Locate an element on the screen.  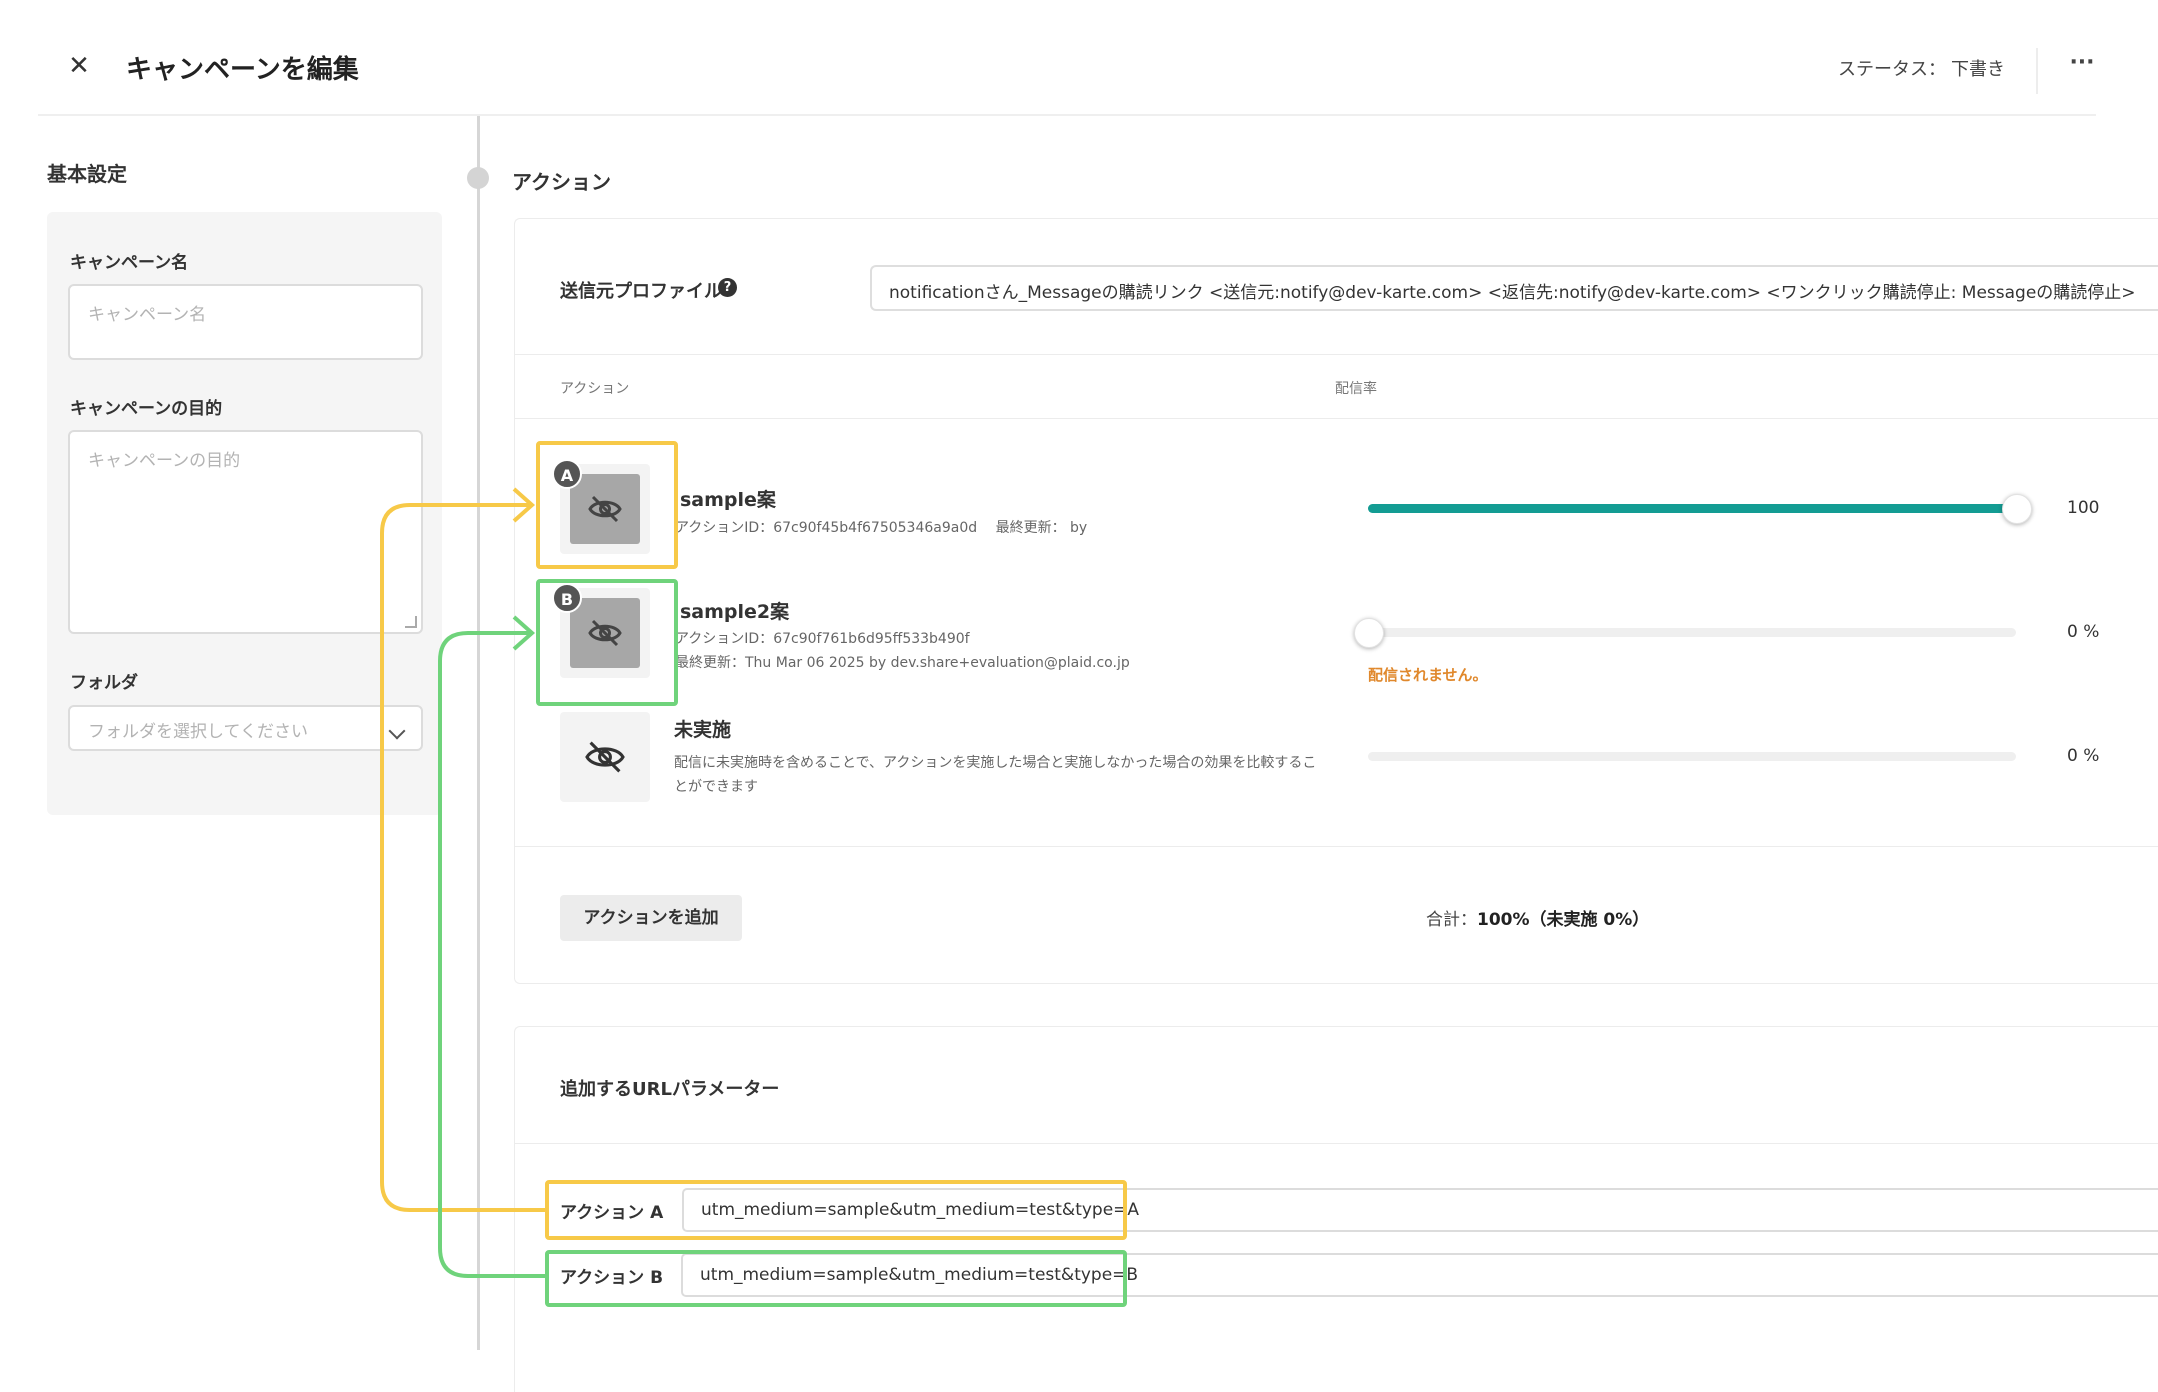
annotation-arrows is located at coordinates (462, 882).